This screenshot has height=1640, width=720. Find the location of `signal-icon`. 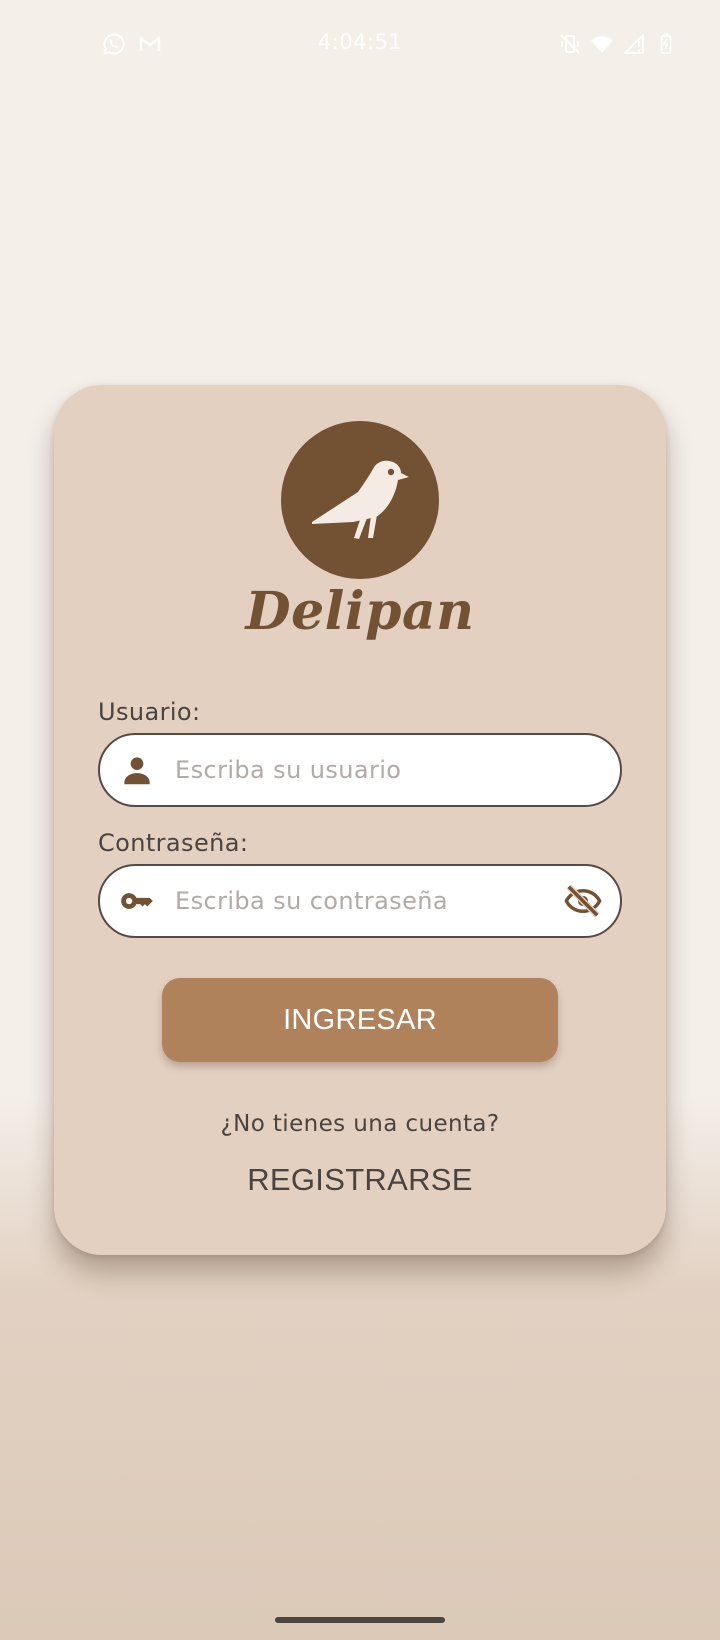

signal-icon is located at coordinates (634, 44).